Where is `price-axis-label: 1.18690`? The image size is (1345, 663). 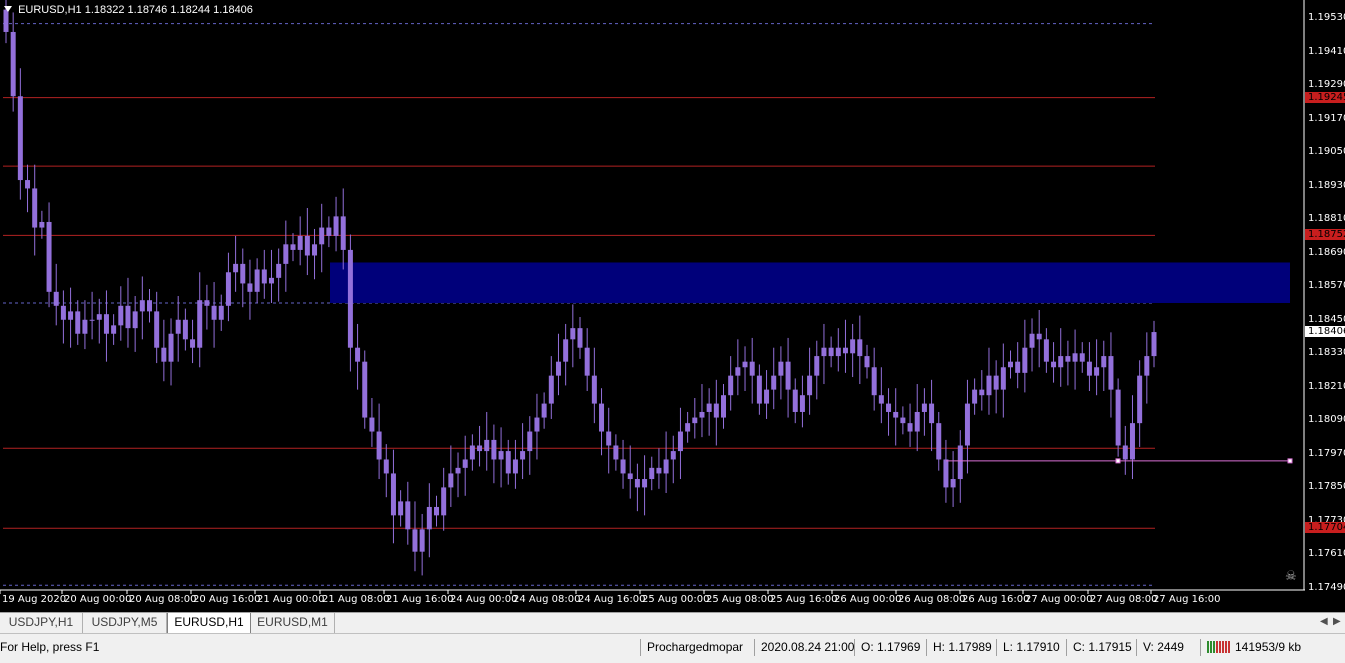 price-axis-label: 1.18690 is located at coordinates (1326, 252).